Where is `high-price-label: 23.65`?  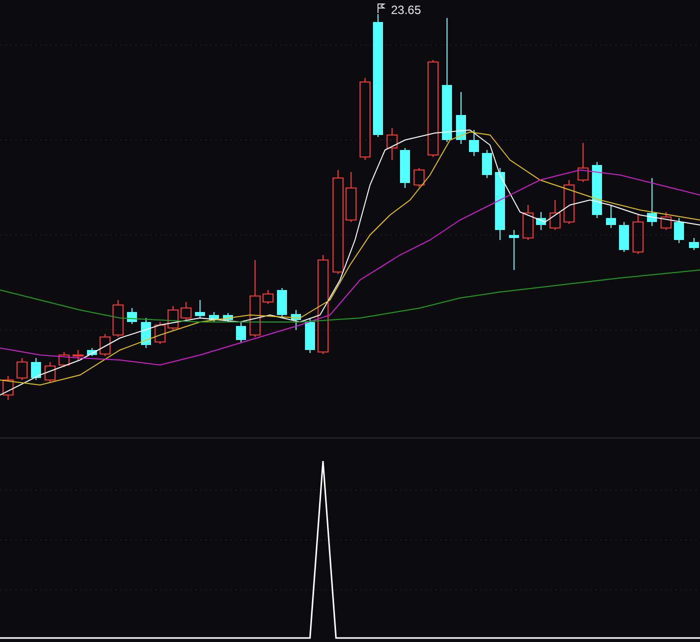
high-price-label: 23.65 is located at coordinates (406, 10).